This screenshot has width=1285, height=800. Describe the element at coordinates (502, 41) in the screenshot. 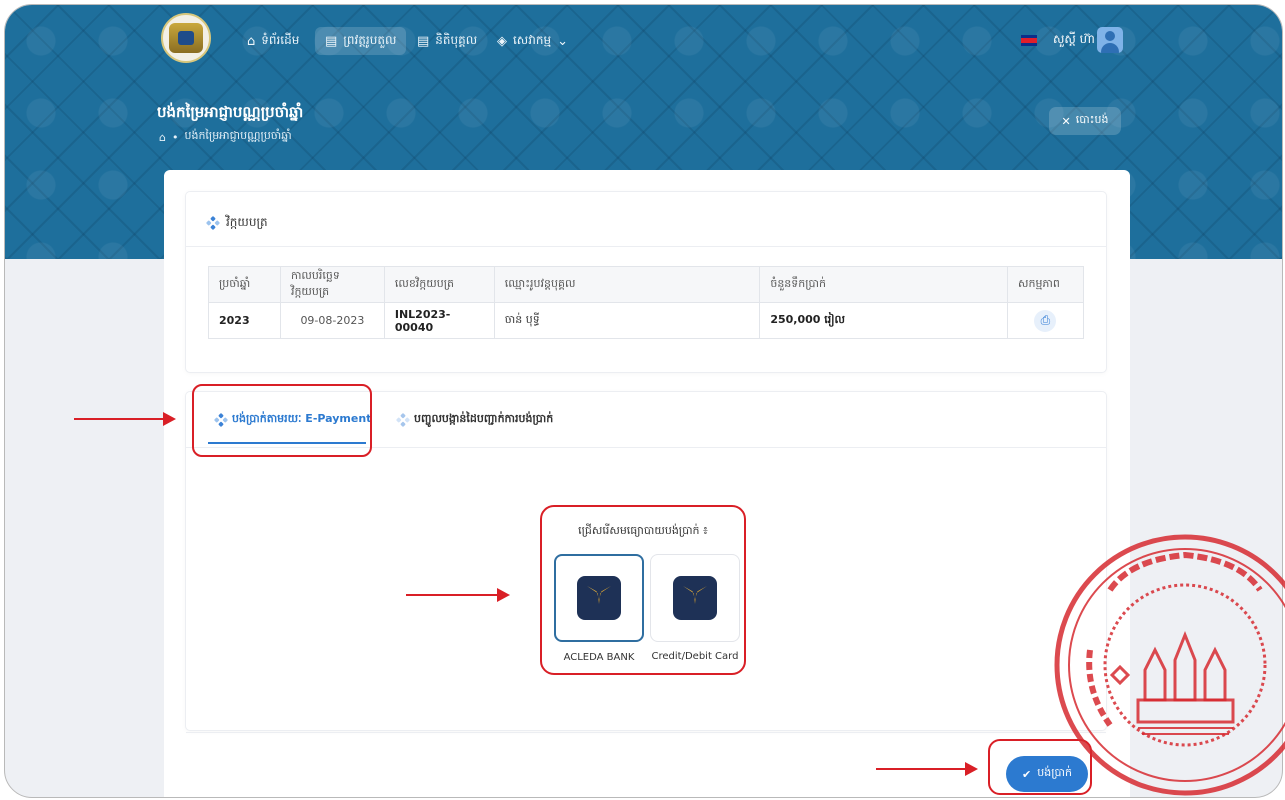

I see `layers-icon: ◈` at that location.